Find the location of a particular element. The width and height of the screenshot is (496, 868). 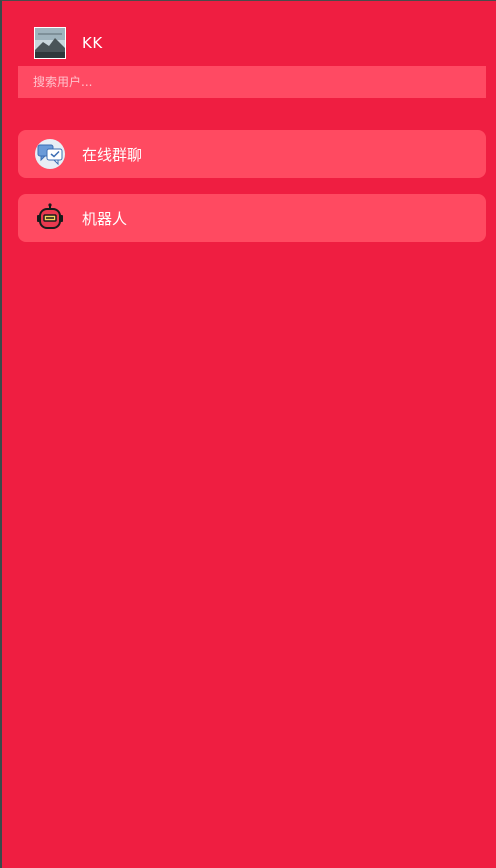

landscape-avatar-icon is located at coordinates (50, 43).